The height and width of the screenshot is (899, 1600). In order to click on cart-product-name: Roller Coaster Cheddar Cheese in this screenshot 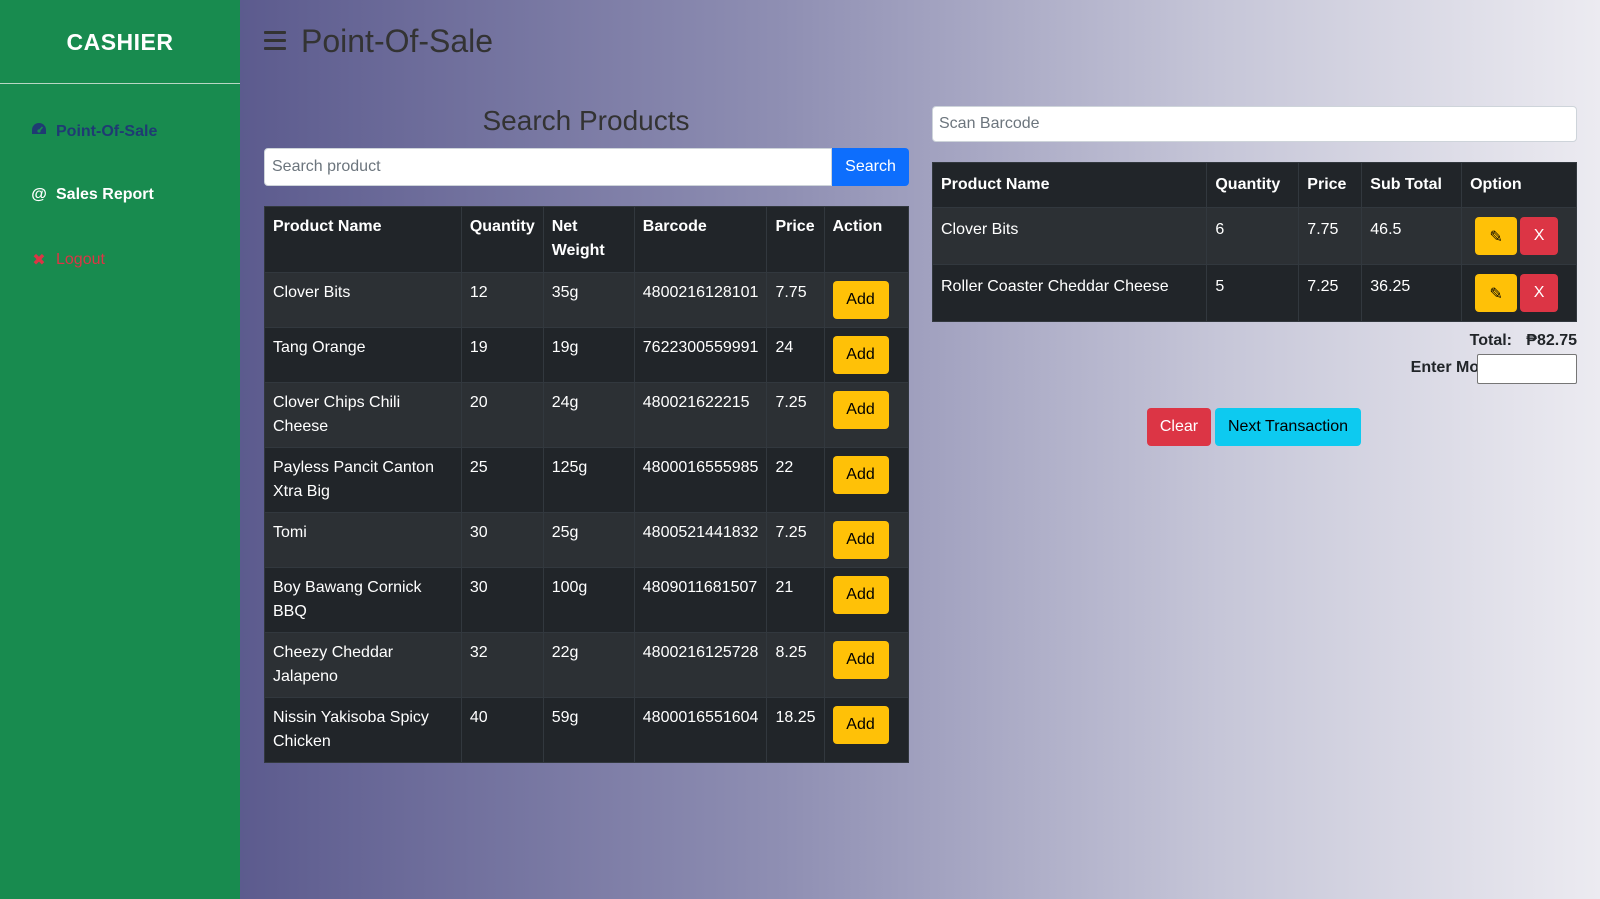, I will do `click(1069, 293)`.